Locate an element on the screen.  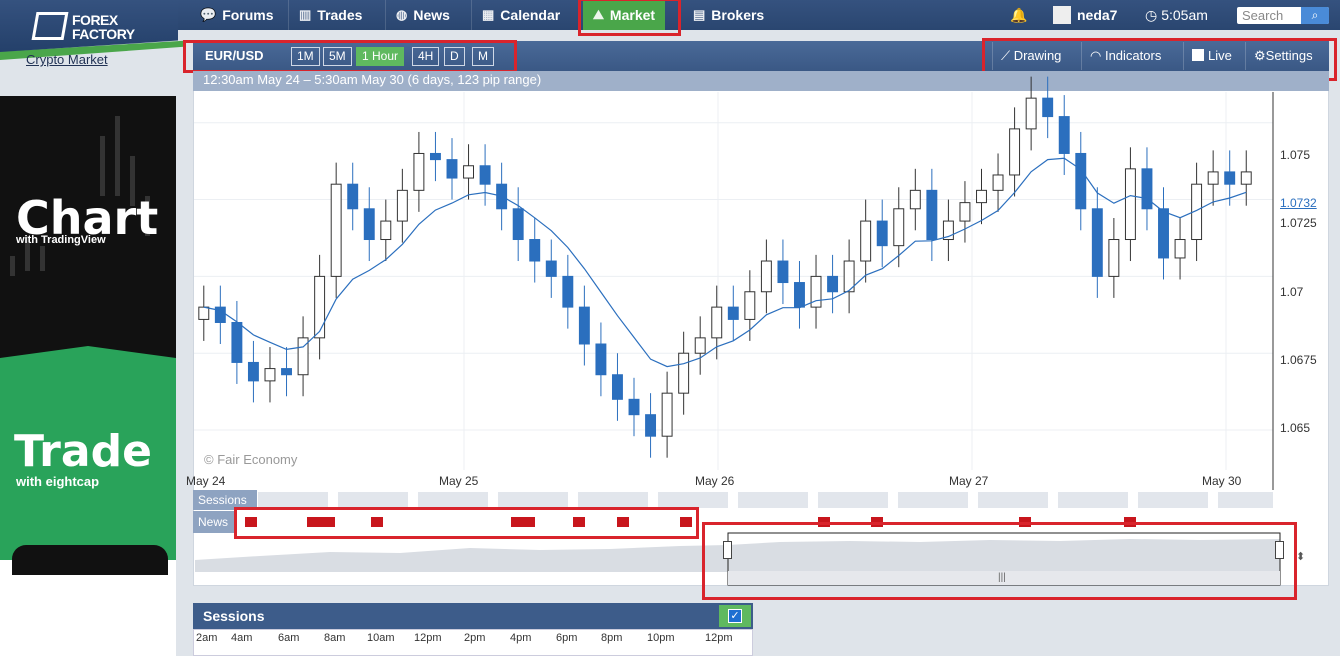
session-time-4: 10am is located at coordinates (381, 638).